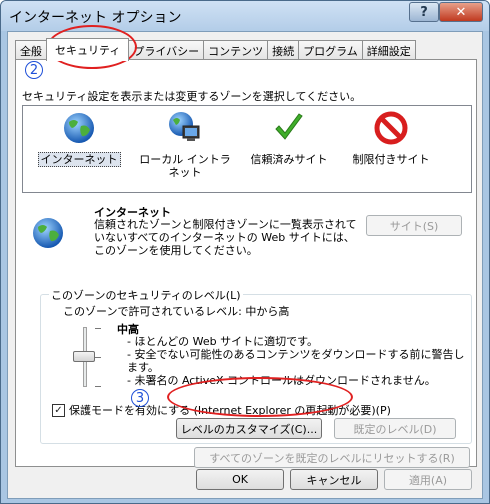 Image resolution: width=490 pixels, height=504 pixels. What do you see at coordinates (330, 50) in the screenshot?
I see `tab-programs: プログラム` at bounding box center [330, 50].